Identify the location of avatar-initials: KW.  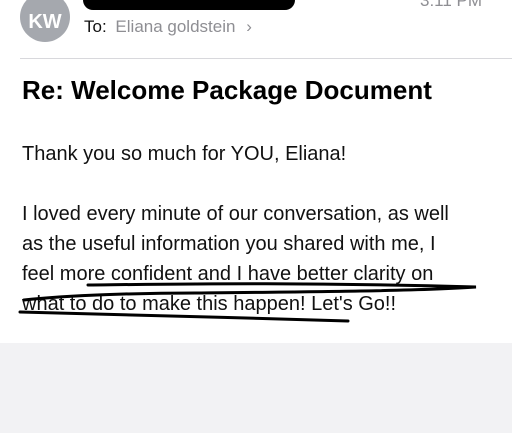
(45, 21).